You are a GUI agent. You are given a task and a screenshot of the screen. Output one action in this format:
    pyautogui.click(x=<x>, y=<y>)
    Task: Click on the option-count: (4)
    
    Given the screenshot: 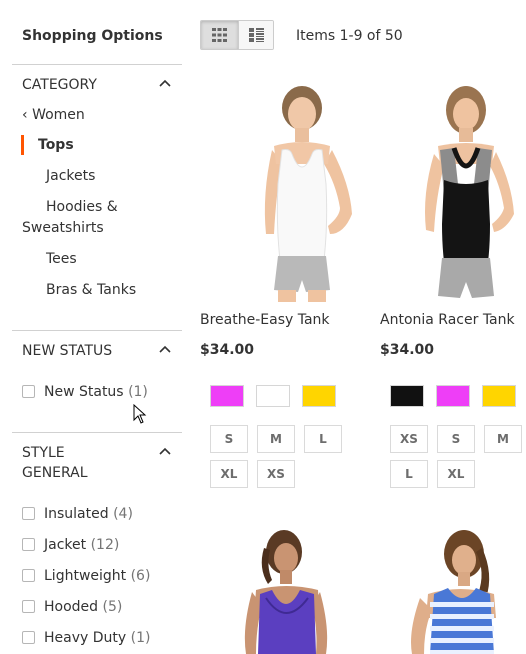 What is the action you would take?
    pyautogui.click(x=123, y=514)
    